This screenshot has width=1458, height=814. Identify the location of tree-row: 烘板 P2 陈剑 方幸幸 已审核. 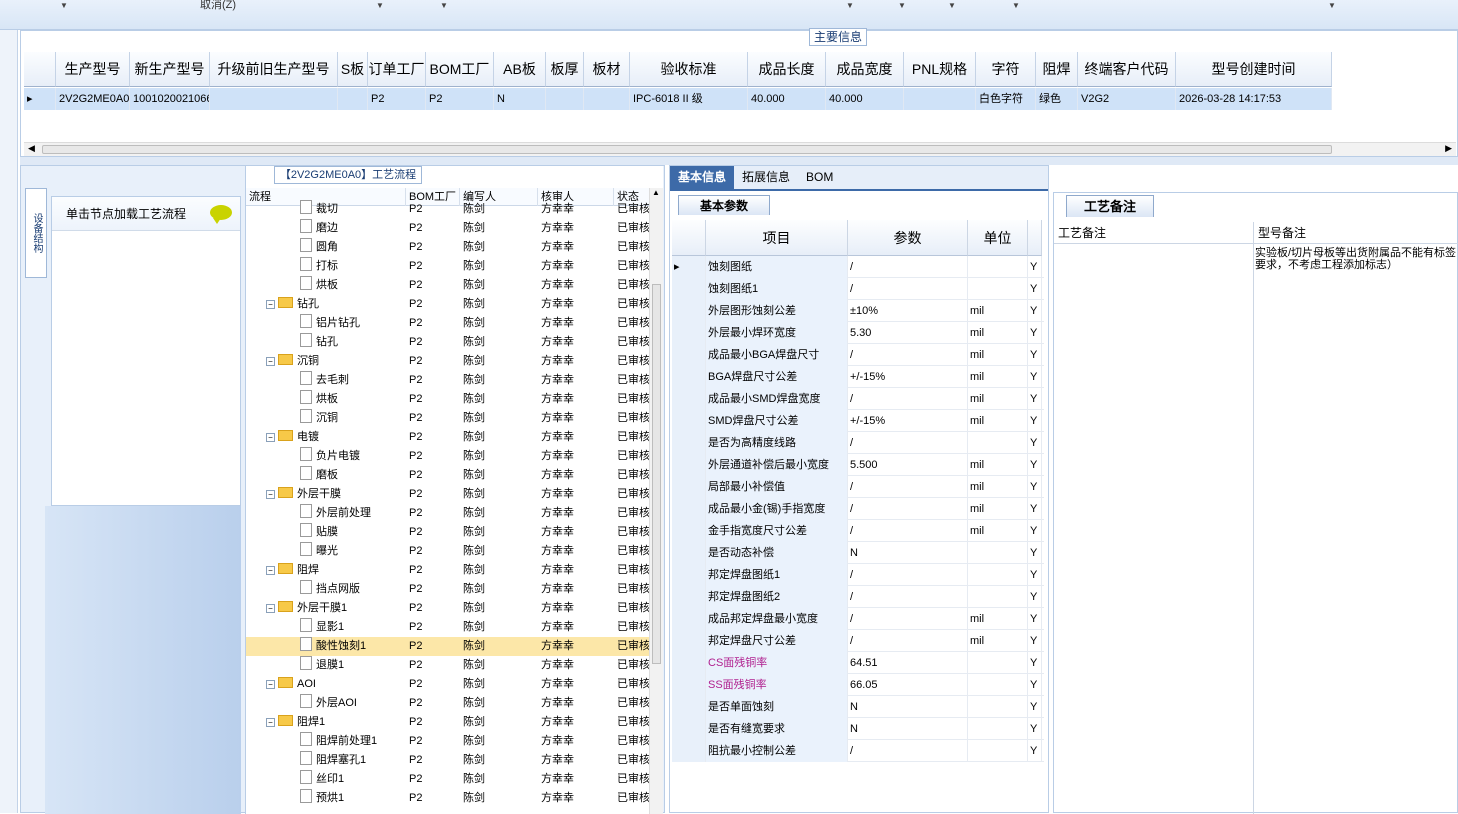
(448, 399).